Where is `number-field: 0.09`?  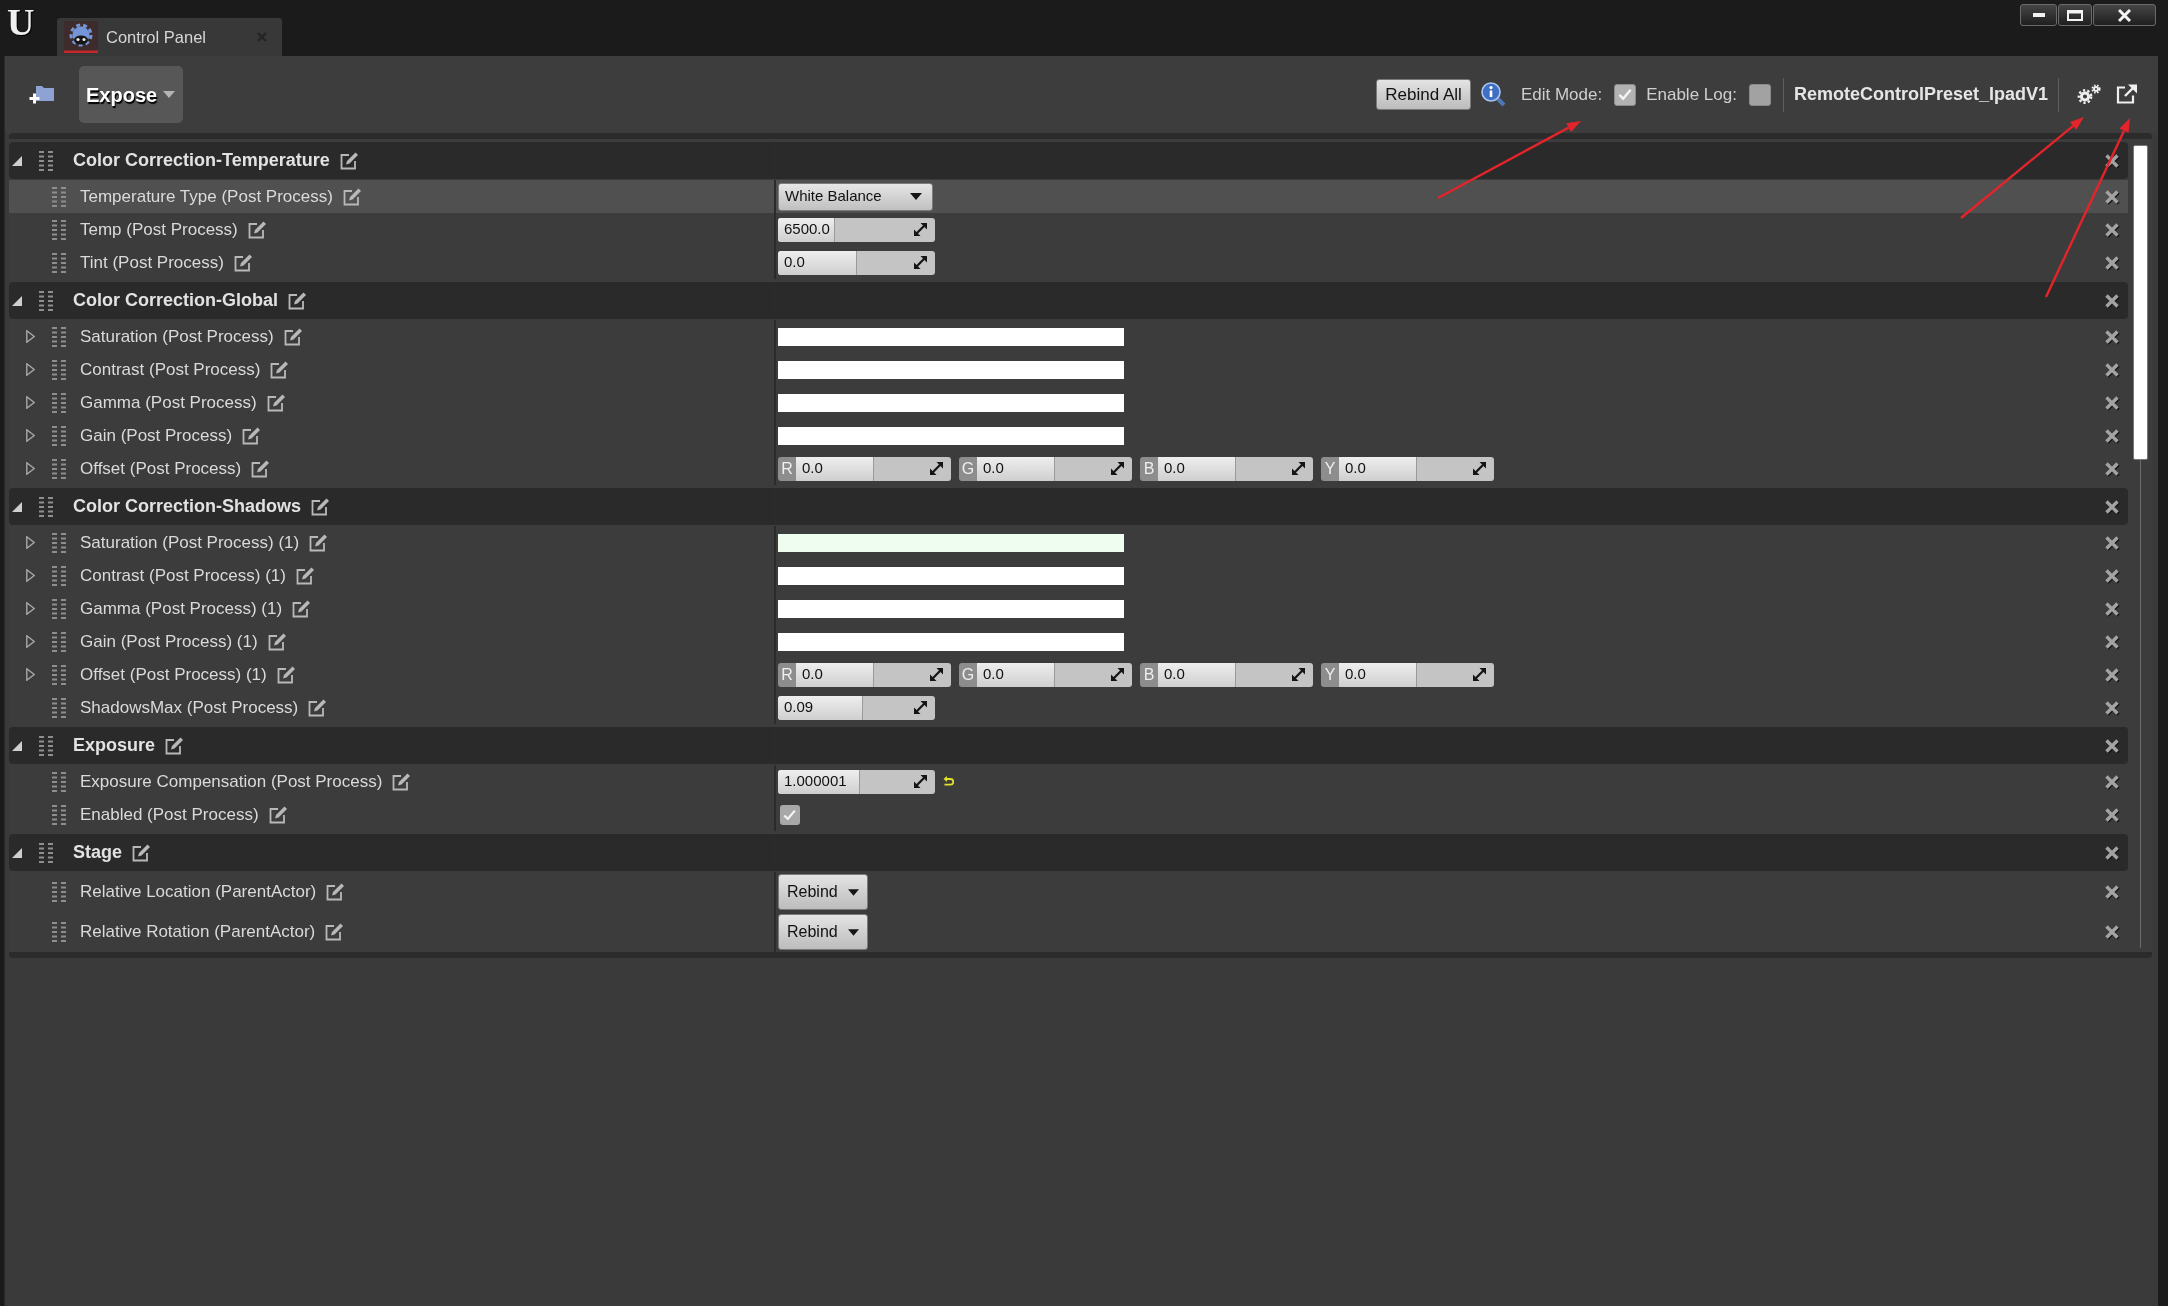 number-field: 0.09 is located at coordinates (856, 707).